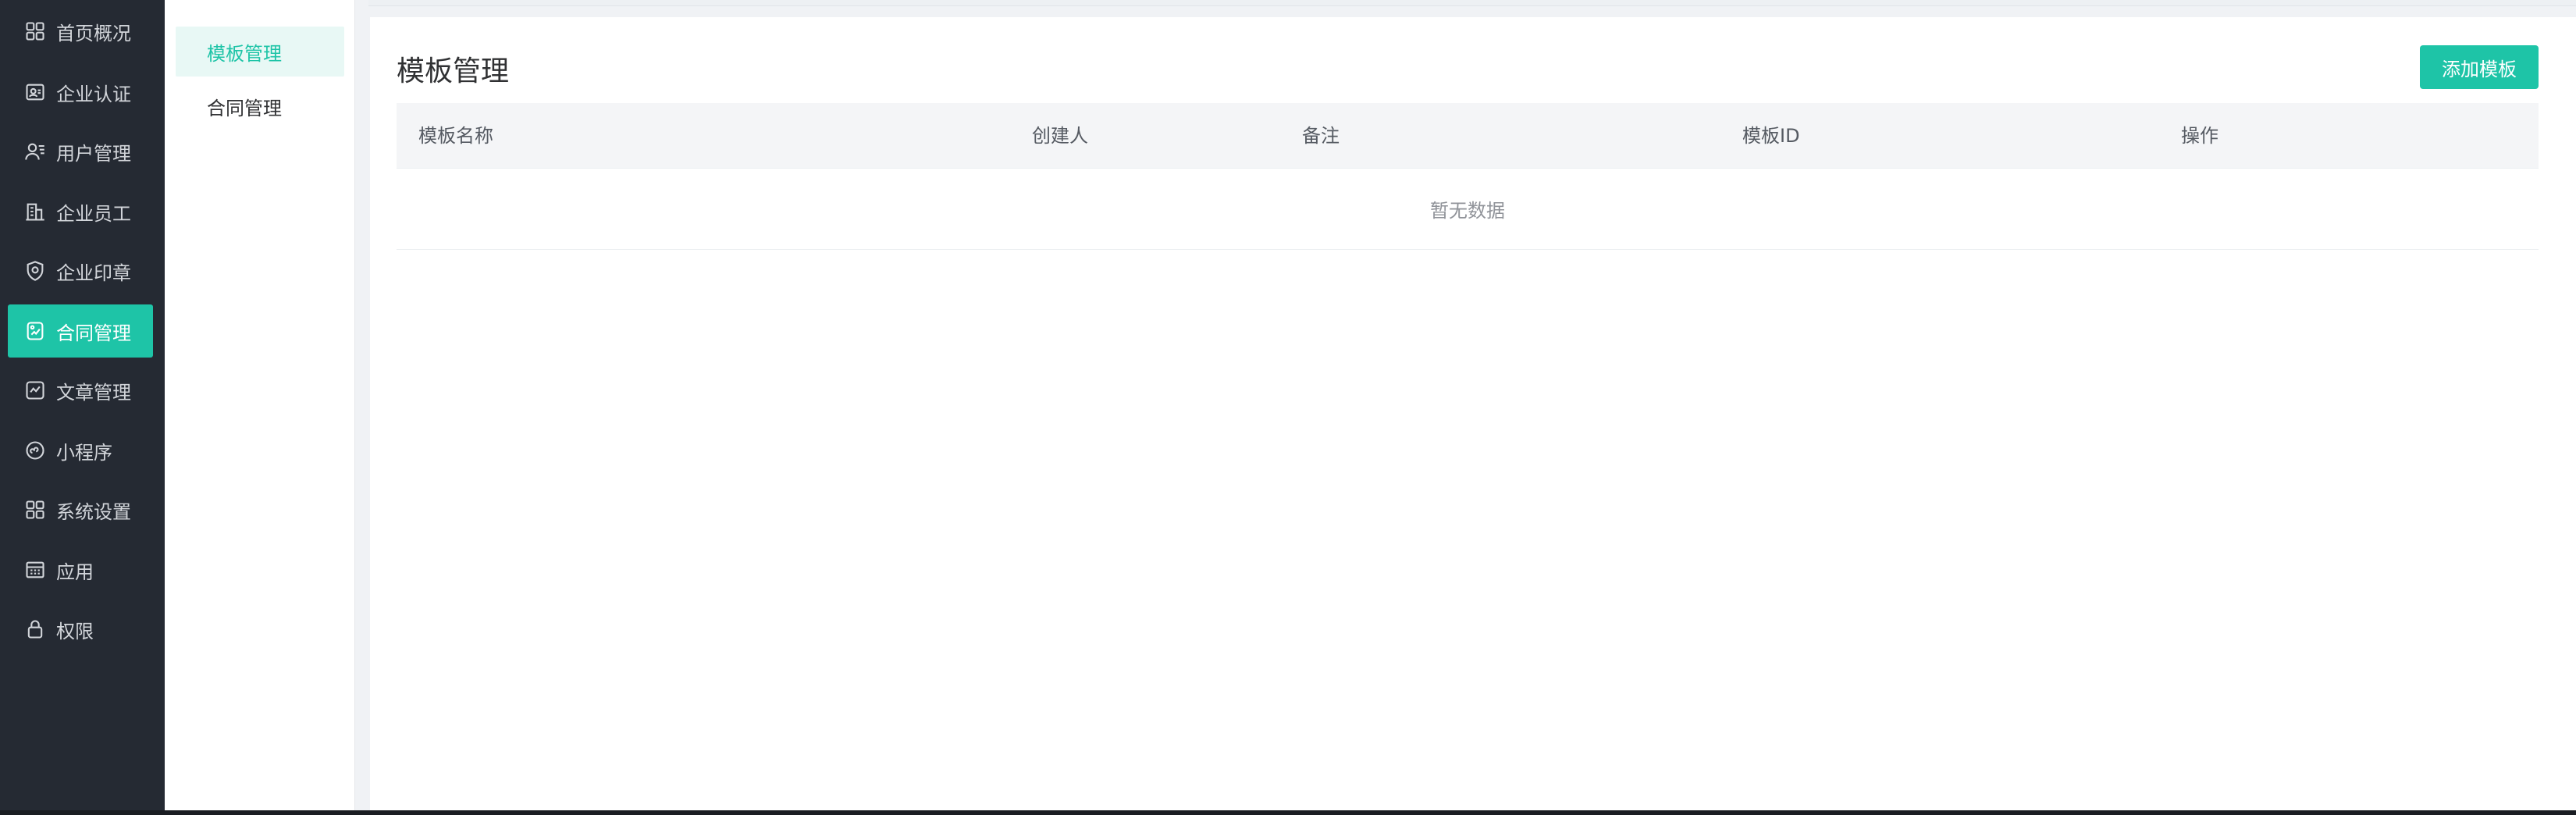  I want to click on article-icon, so click(35, 390).